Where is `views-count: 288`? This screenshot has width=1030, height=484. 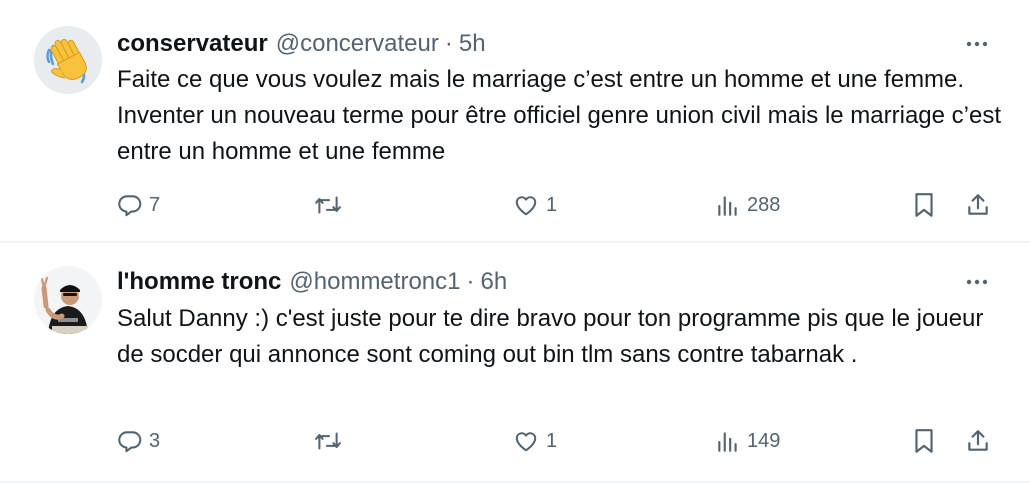 views-count: 288 is located at coordinates (764, 204).